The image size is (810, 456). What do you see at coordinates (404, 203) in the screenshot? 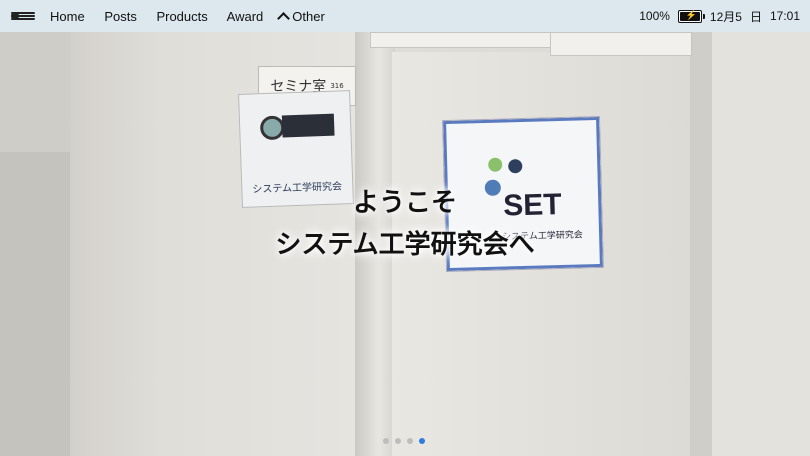
I see `hero-welcome-line1: ようこそ` at bounding box center [404, 203].